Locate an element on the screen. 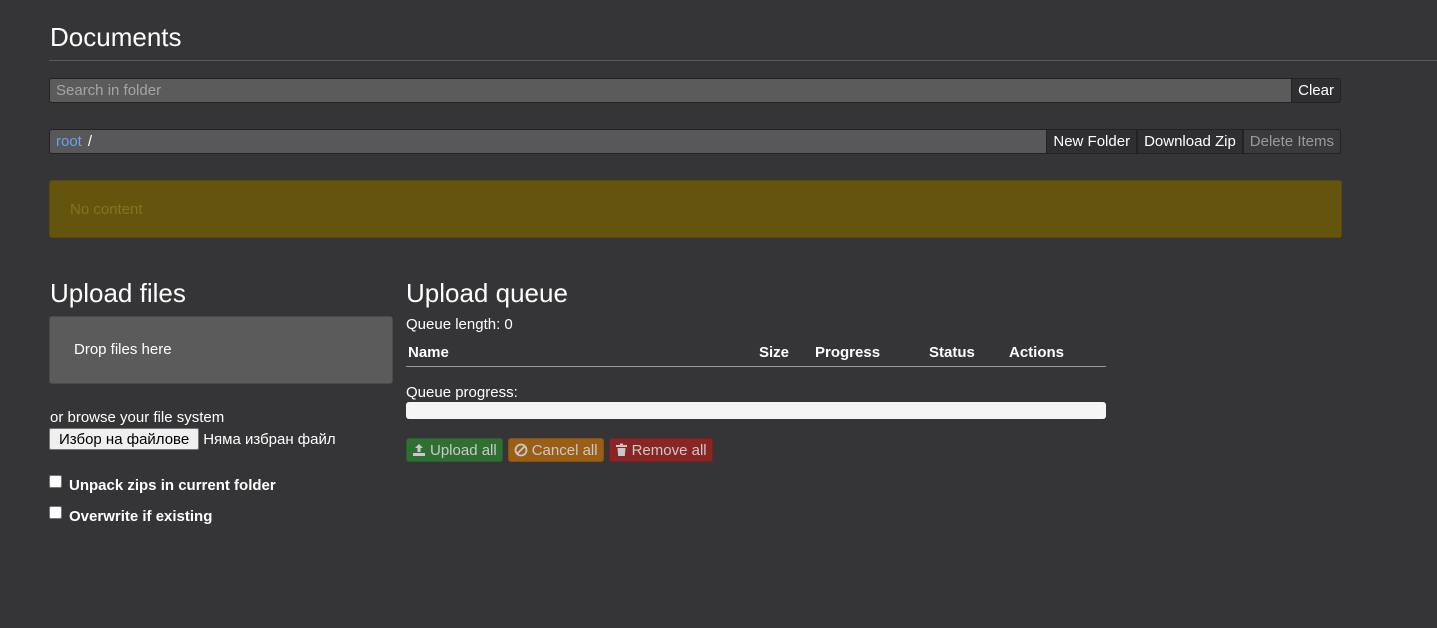 This screenshot has width=1437, height=628. drop-zone: Drop files here is located at coordinates (221, 350).